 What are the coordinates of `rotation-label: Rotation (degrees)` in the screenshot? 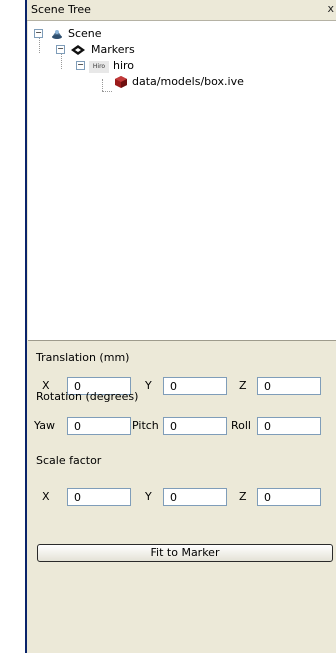 It's located at (87, 396).